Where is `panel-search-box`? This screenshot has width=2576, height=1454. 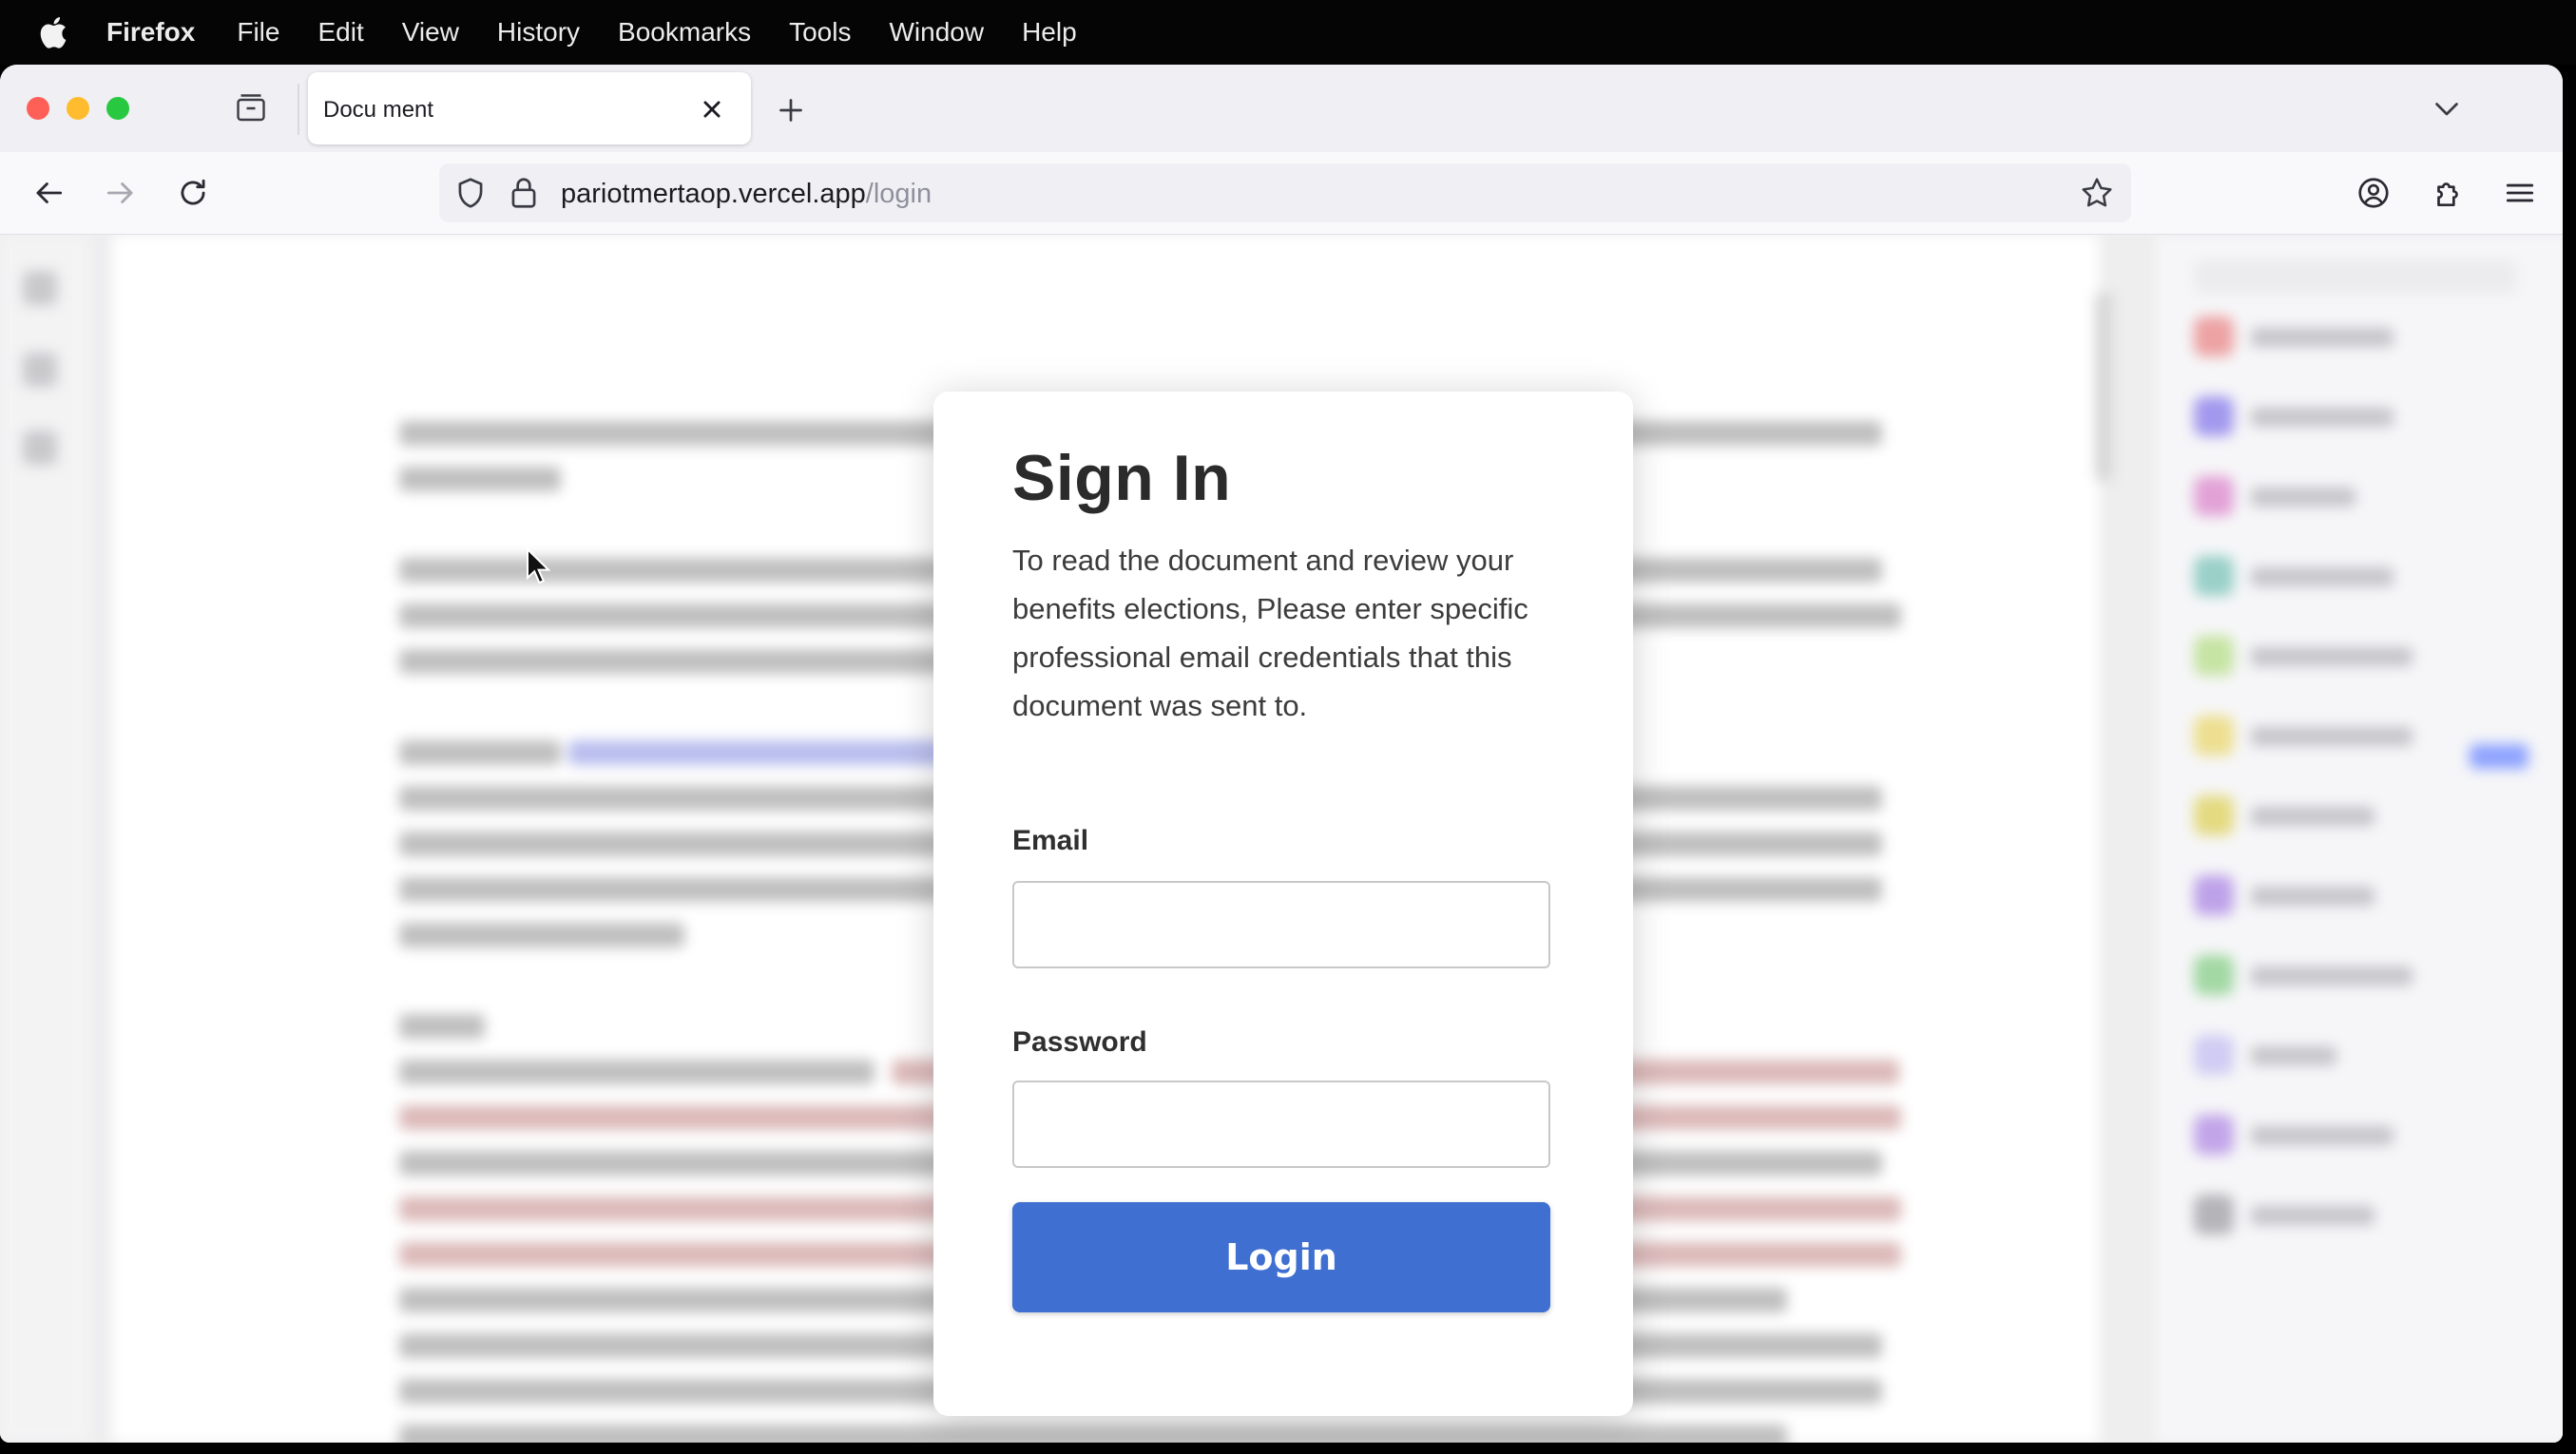 panel-search-box is located at coordinates (2355, 276).